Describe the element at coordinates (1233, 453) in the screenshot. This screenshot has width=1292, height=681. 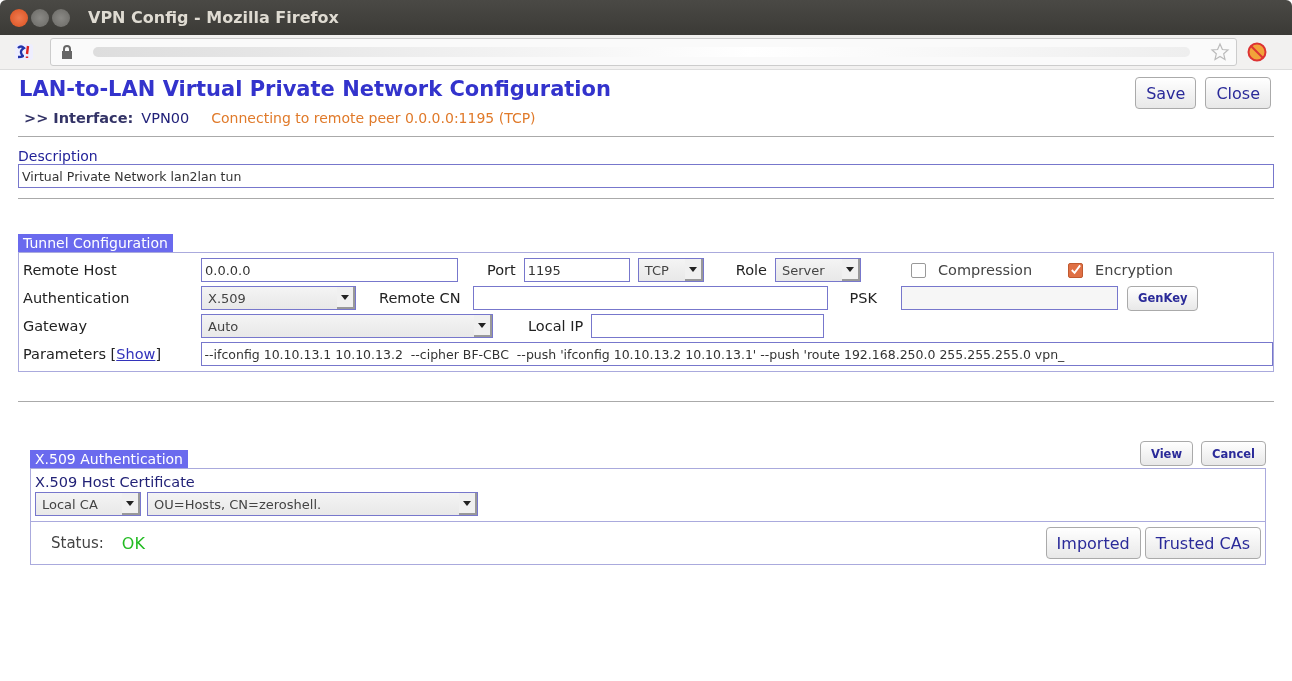
I see `cancel-button: Cancel` at that location.